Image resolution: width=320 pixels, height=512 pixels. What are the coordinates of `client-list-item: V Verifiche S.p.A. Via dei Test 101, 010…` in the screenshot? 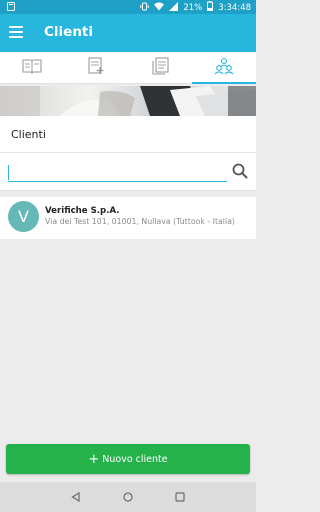 It's located at (128, 218).